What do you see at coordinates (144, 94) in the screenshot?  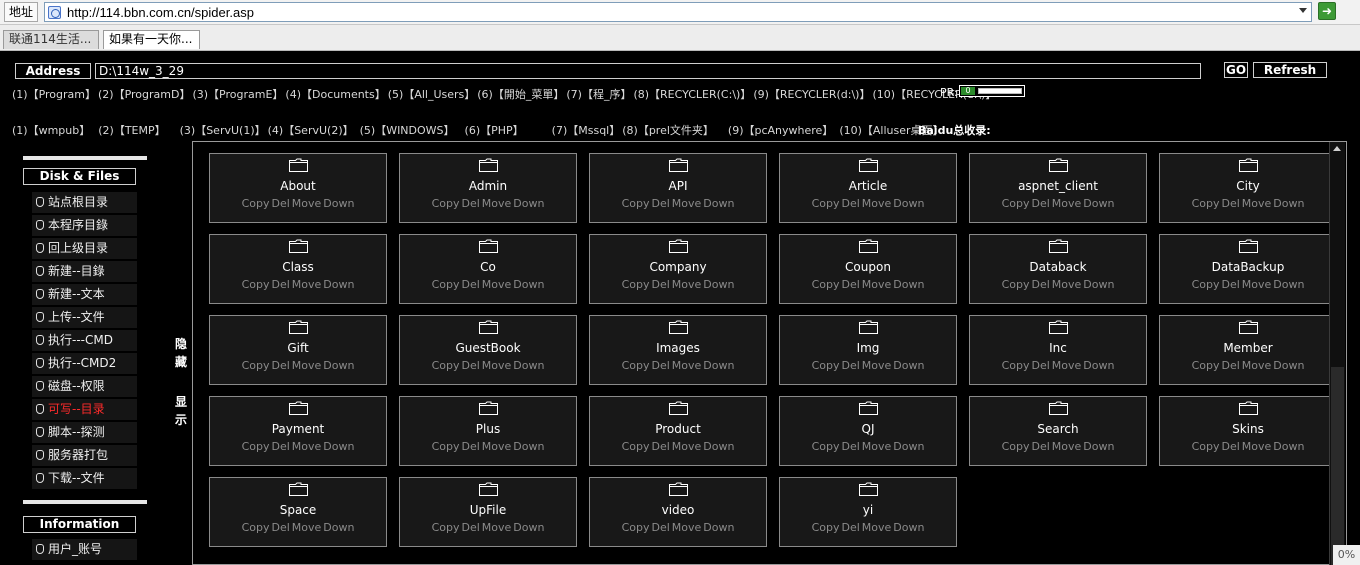 I see `quick-link: (2)【ProgramD】` at bounding box center [144, 94].